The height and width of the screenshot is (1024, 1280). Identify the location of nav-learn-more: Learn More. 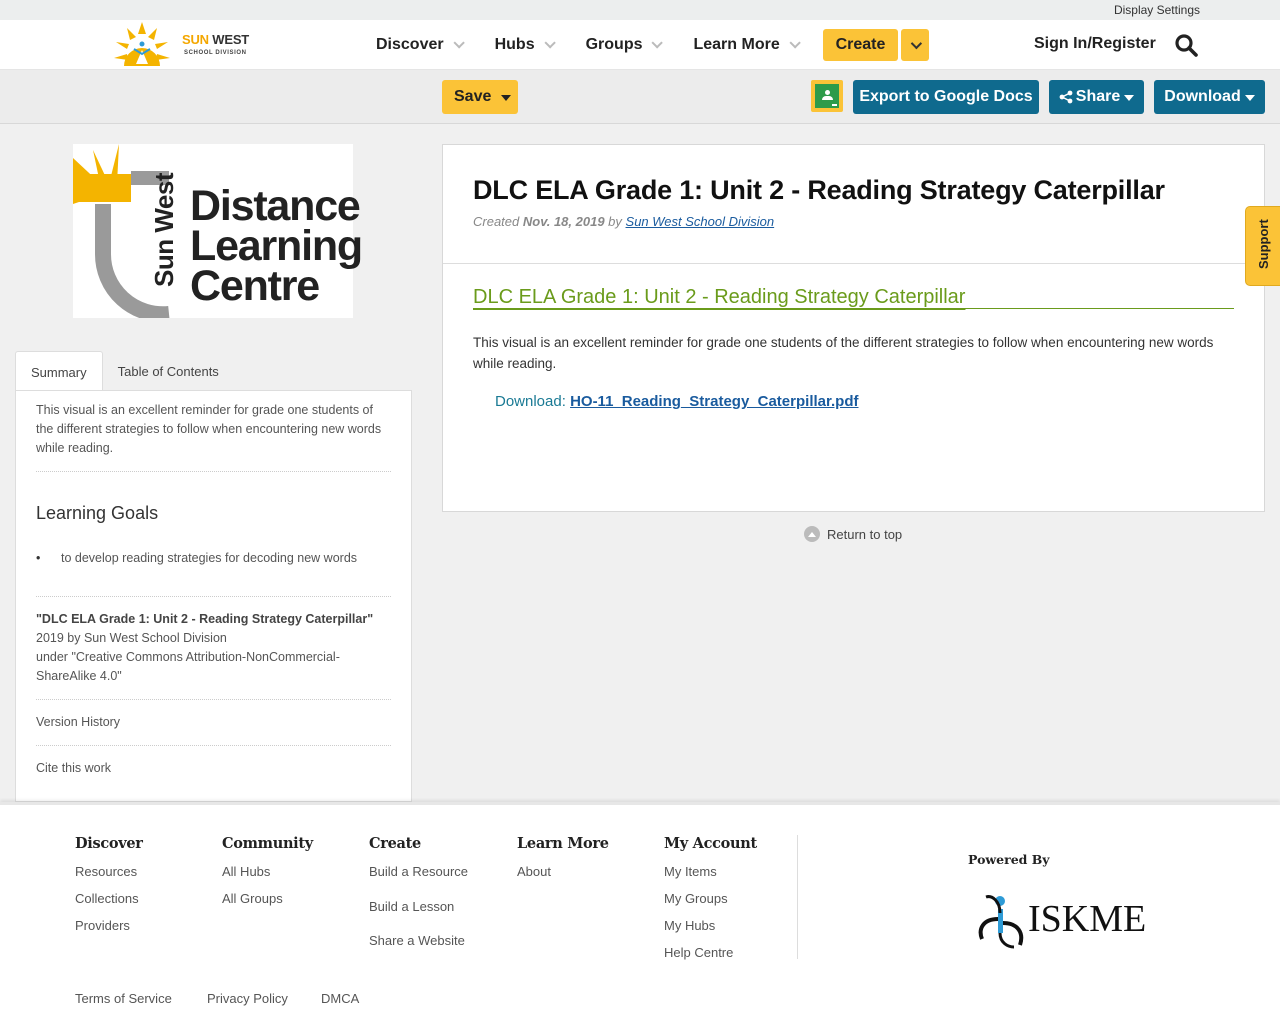
(747, 45).